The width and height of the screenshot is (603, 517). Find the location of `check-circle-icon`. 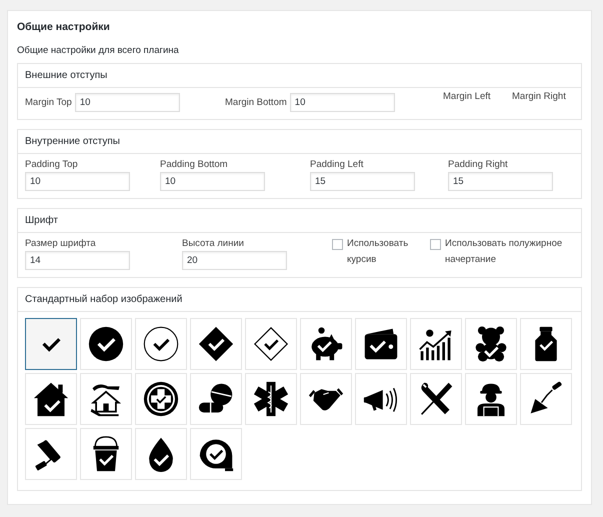

check-circle-icon is located at coordinates (106, 344).